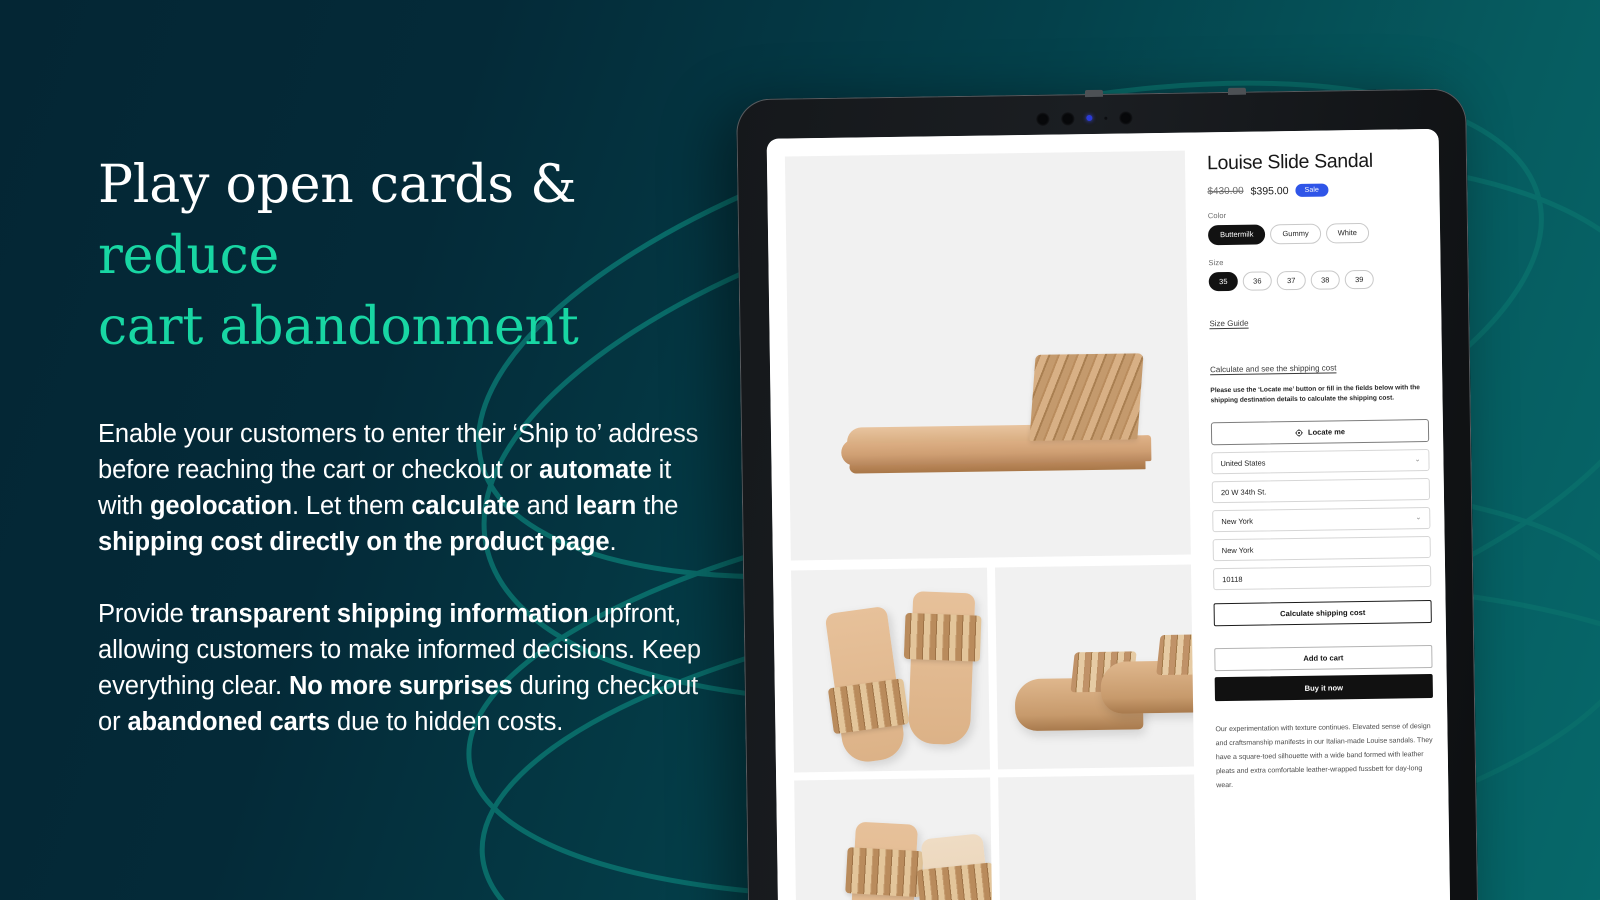 Image resolution: width=1600 pixels, height=900 pixels. Describe the element at coordinates (1216, 262) in the screenshot. I see `size-option-label: Size` at that location.